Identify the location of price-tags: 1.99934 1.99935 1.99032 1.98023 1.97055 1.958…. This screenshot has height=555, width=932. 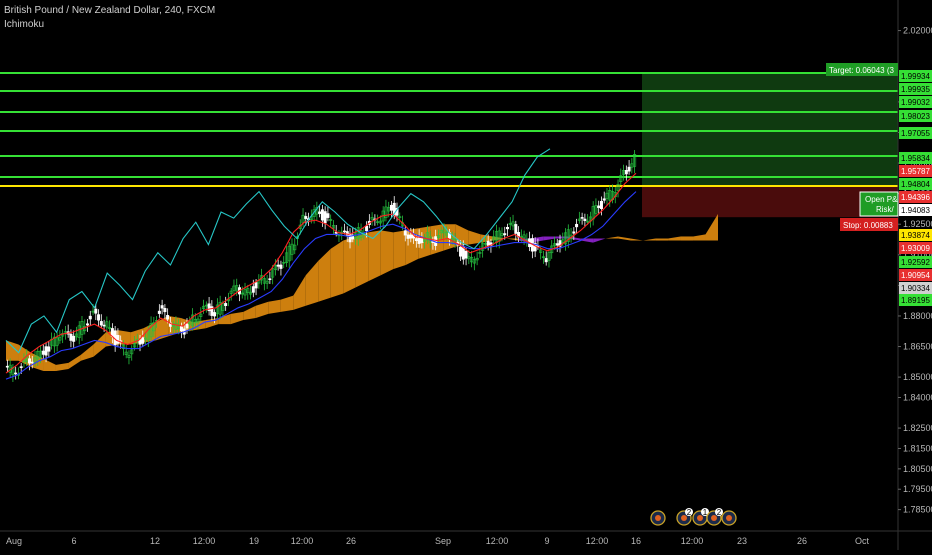
(915, 188).